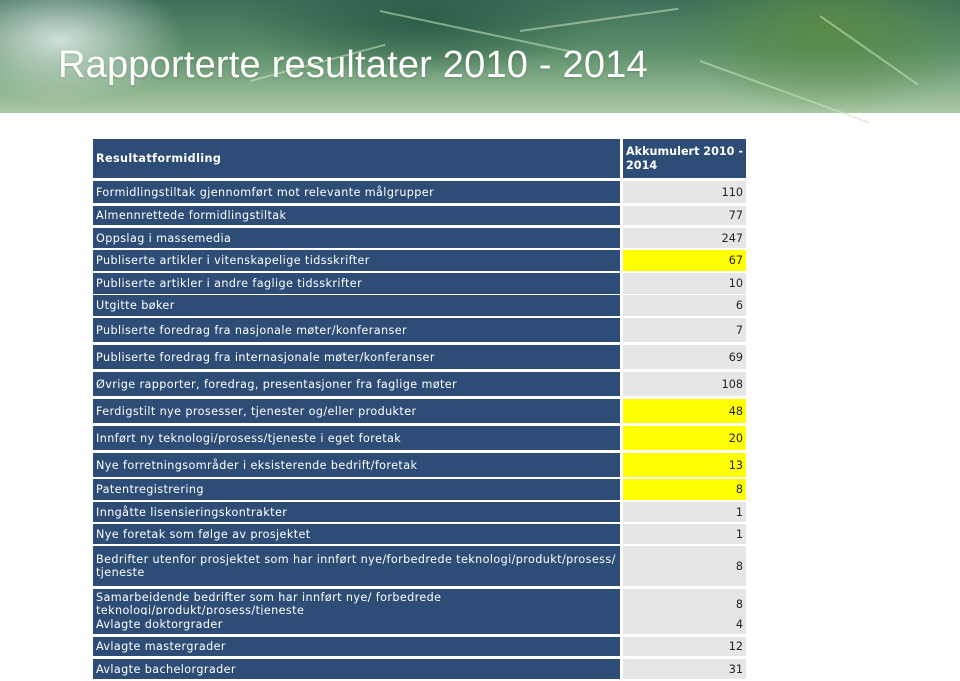 Image resolution: width=960 pixels, height=681 pixels. I want to click on row-label: Utgitte bøker, so click(356, 305).